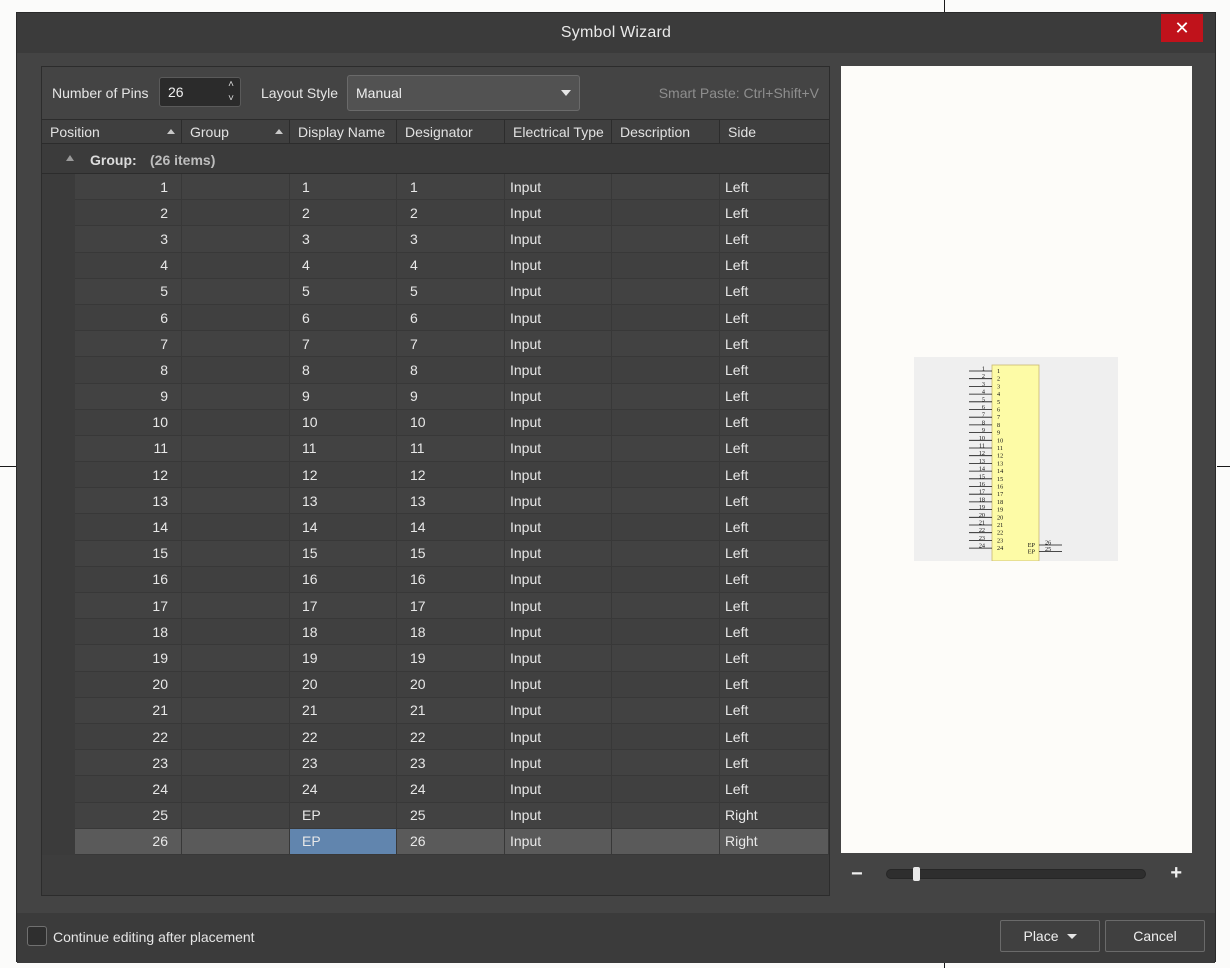 Image resolution: width=1230 pixels, height=968 pixels. I want to click on cell-position: 17, so click(128, 606).